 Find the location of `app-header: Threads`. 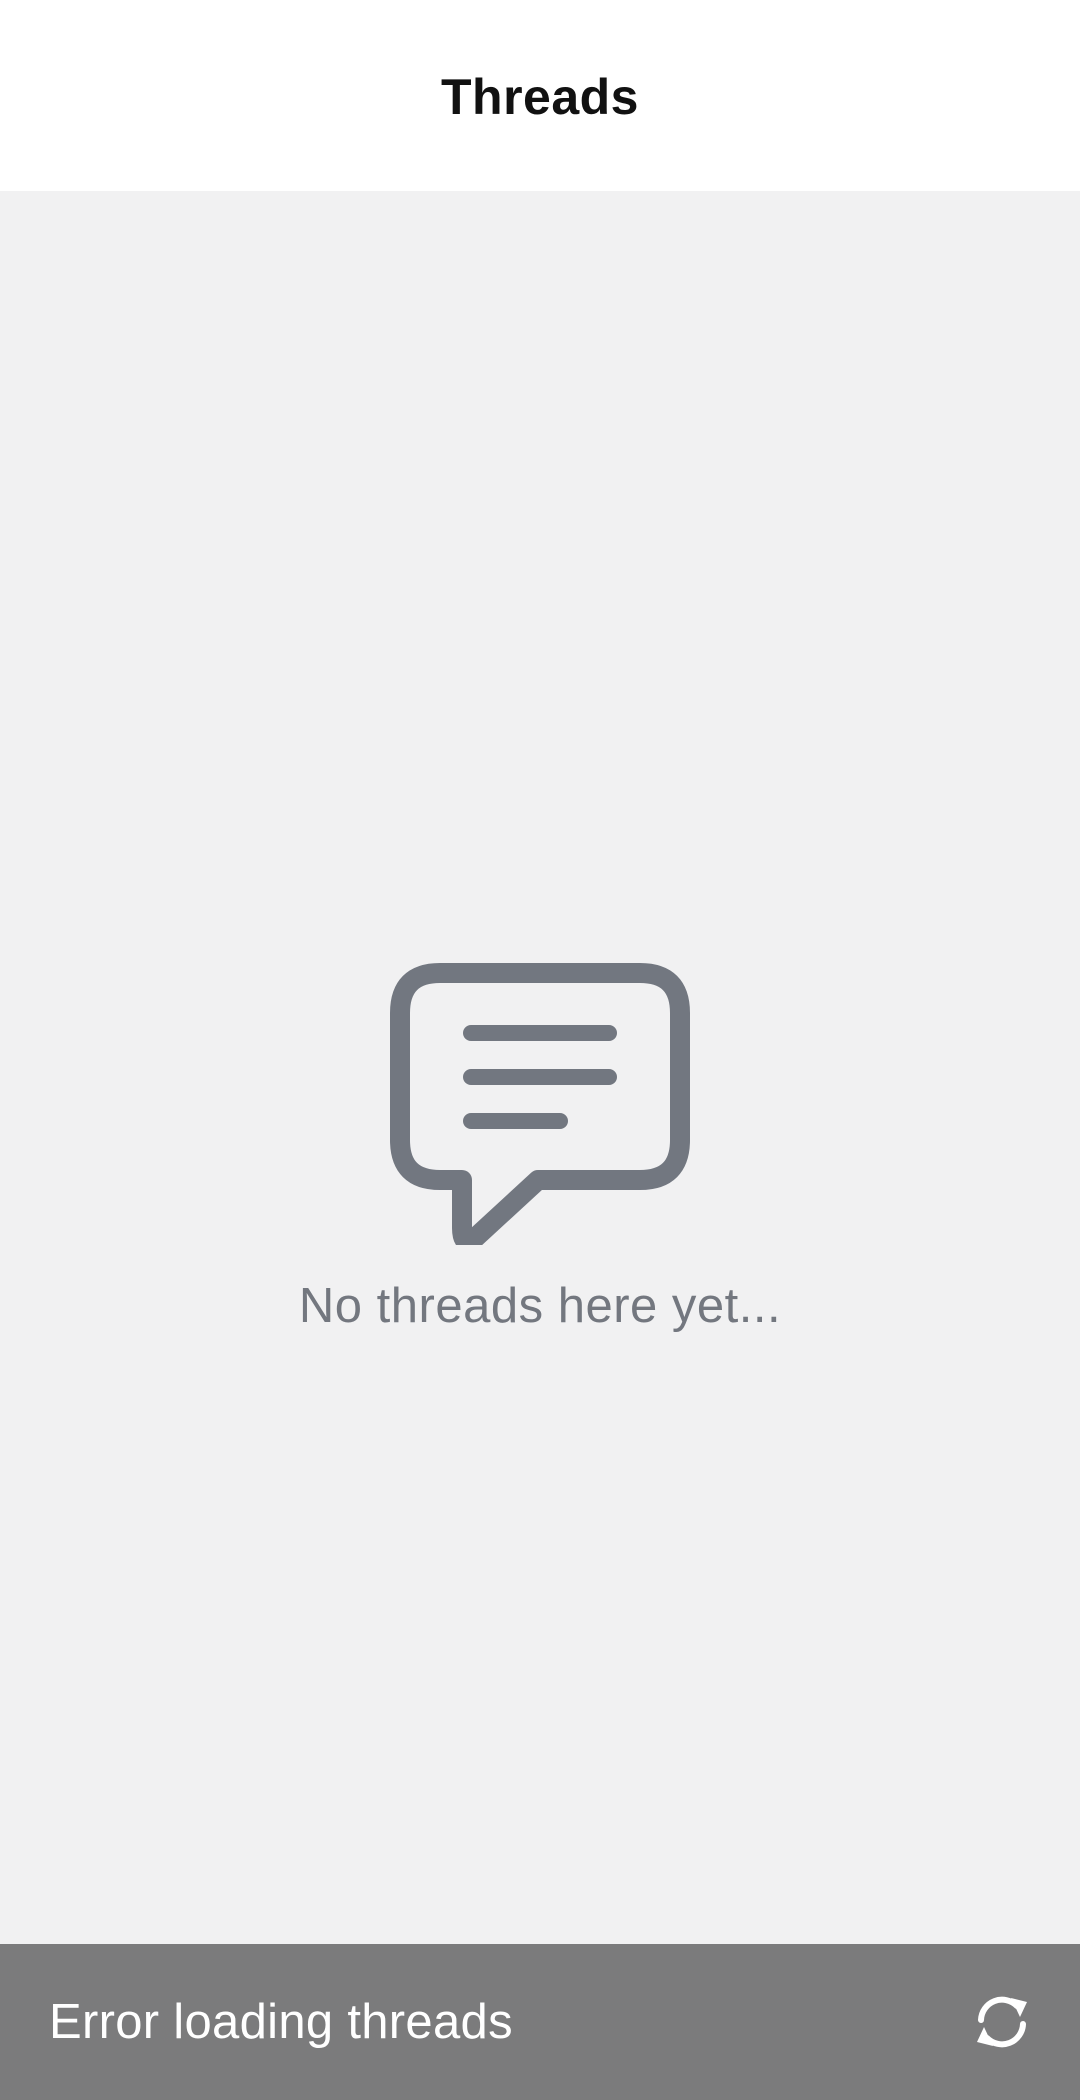

app-header: Threads is located at coordinates (540, 95).